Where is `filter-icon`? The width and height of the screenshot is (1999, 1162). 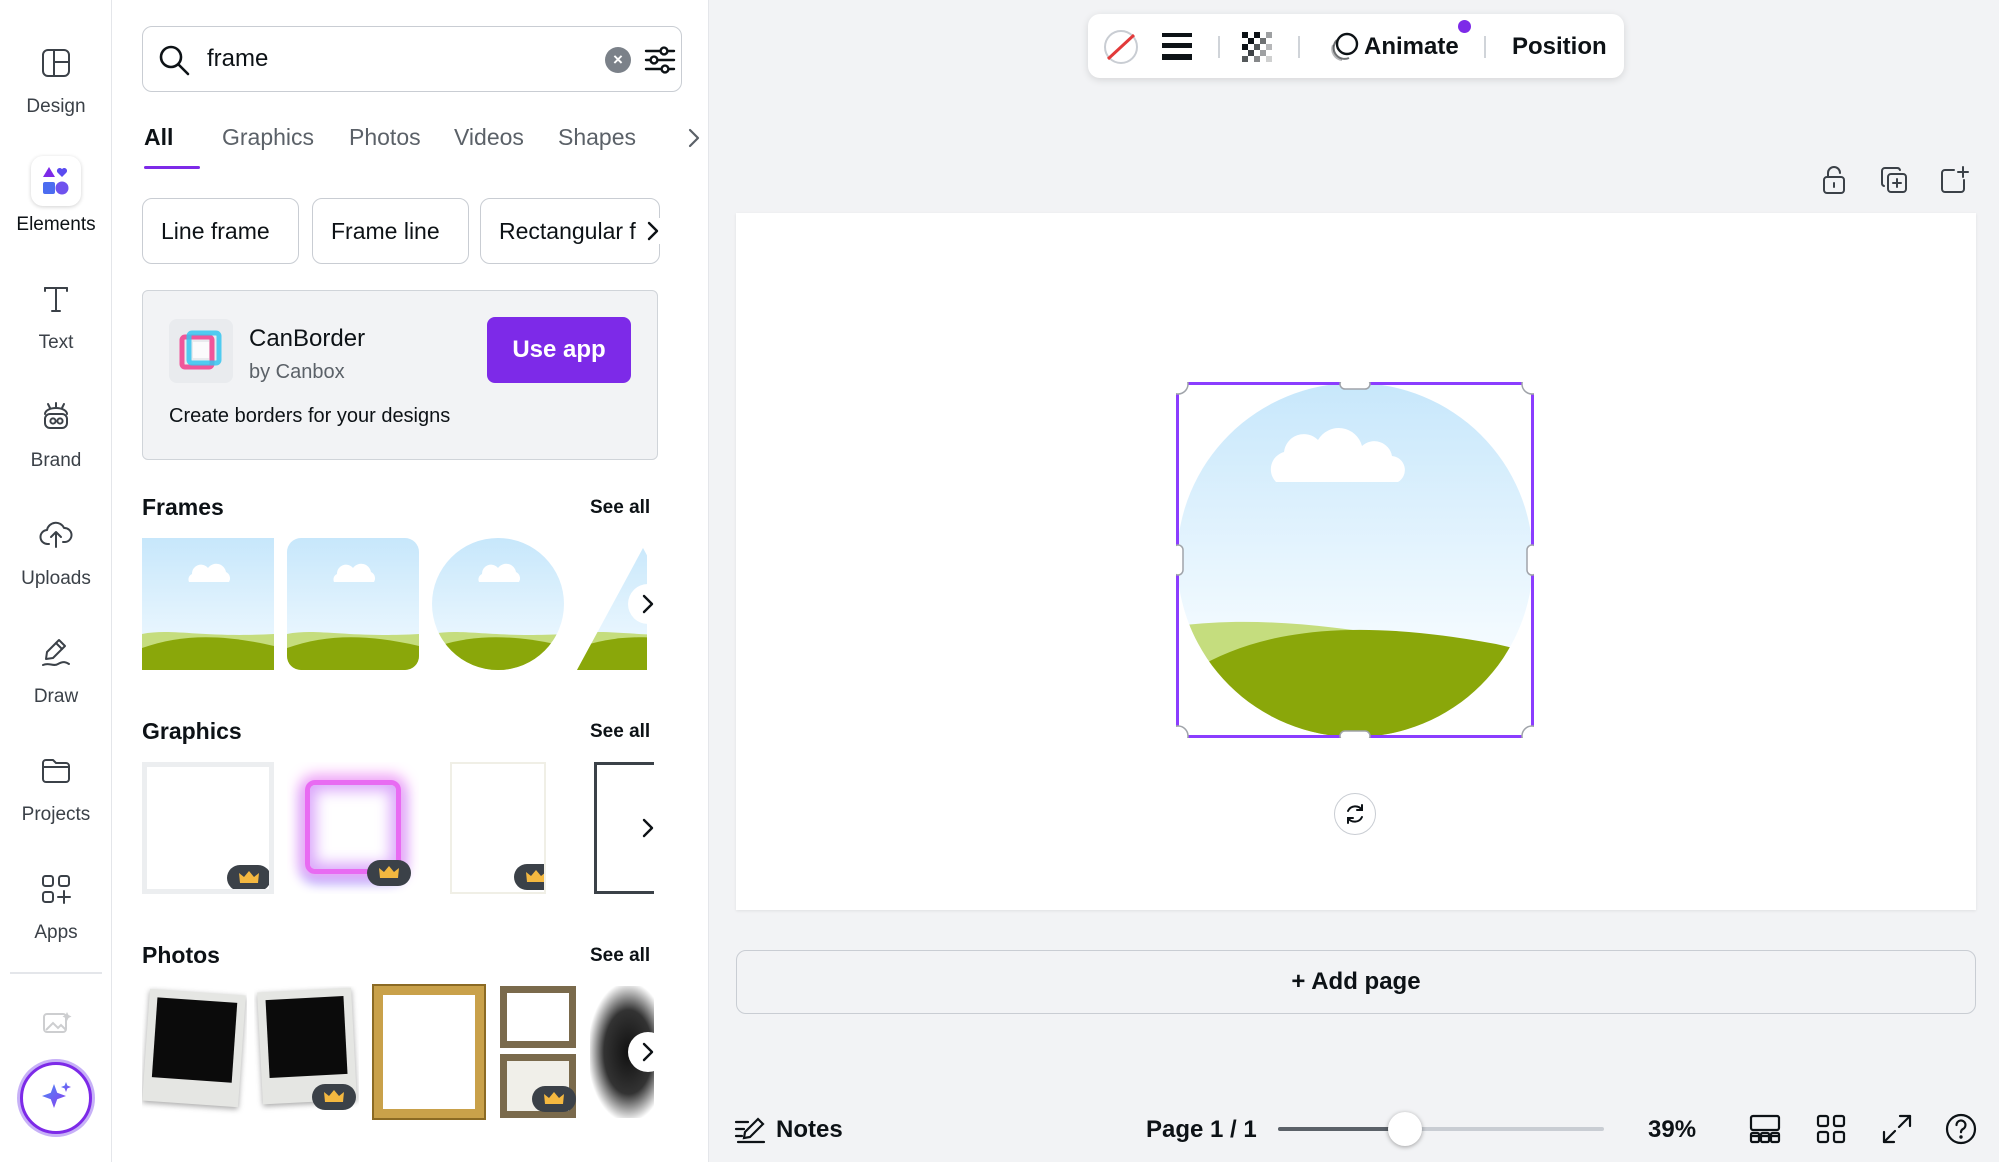 filter-icon is located at coordinates (660, 60).